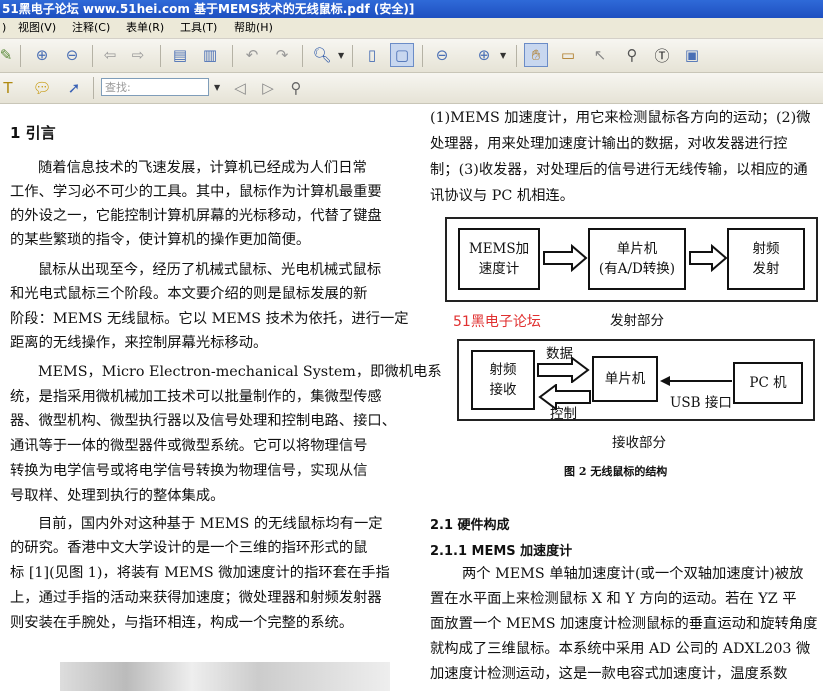 This screenshot has height=691, width=823. What do you see at coordinates (497, 322) in the screenshot?
I see `watermark: 51黑电子论坛` at bounding box center [497, 322].